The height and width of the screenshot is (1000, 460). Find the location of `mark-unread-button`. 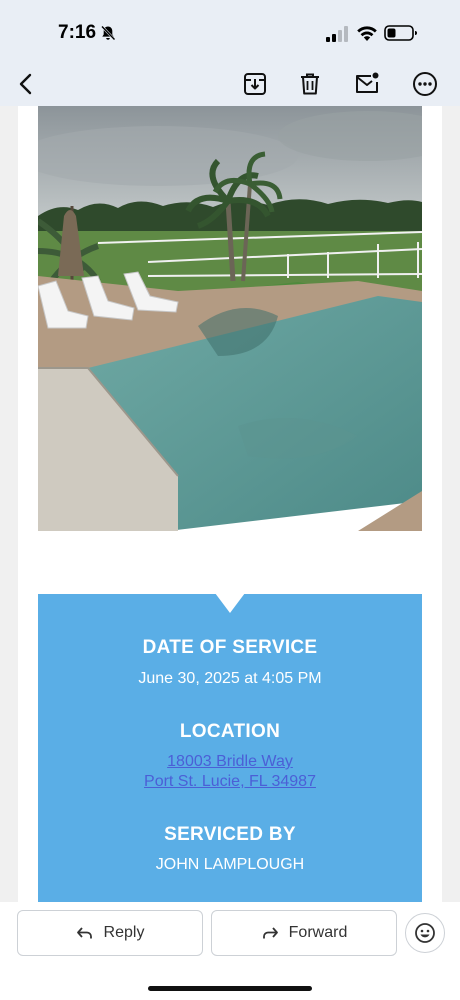

mark-unread-button is located at coordinates (367, 84).